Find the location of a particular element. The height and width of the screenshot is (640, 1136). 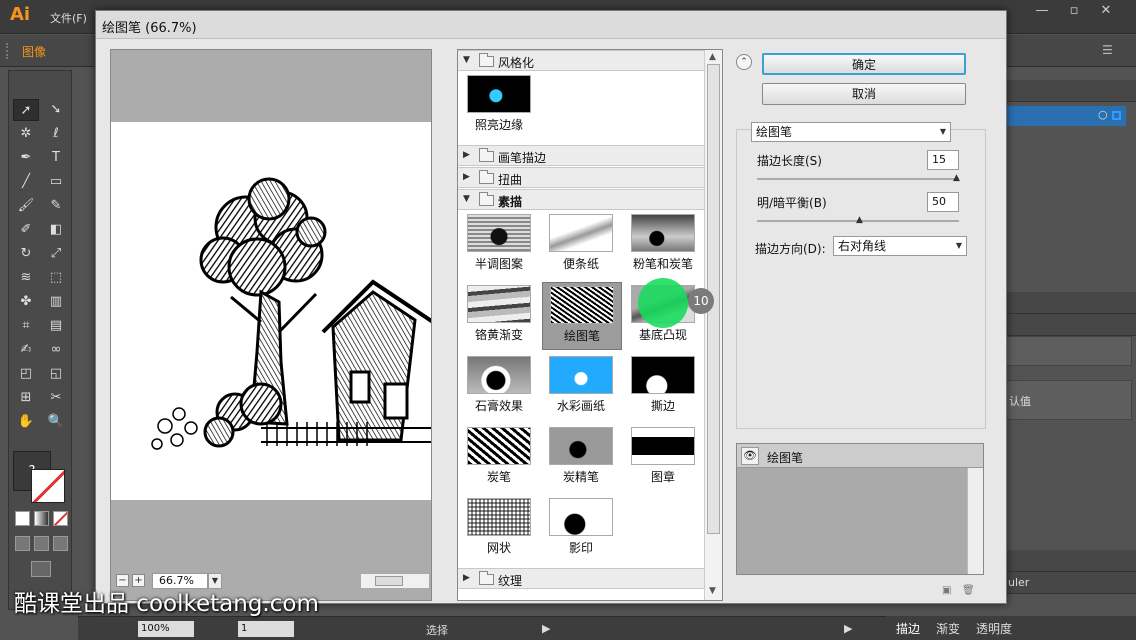

filter-thumb-3-2: 粉笔和炭笔 is located at coordinates (664, 245).